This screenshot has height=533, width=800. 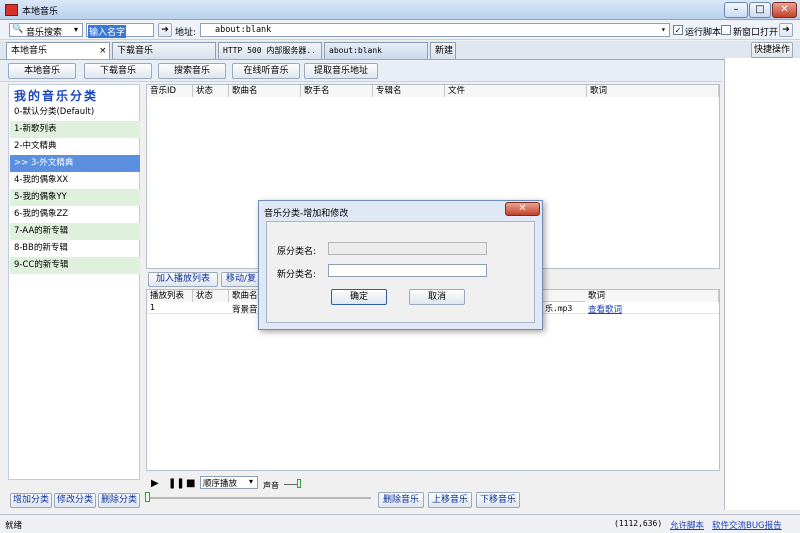 What do you see at coordinates (355, 50) in the screenshot?
I see `tab-label: about:blank` at bounding box center [355, 50].